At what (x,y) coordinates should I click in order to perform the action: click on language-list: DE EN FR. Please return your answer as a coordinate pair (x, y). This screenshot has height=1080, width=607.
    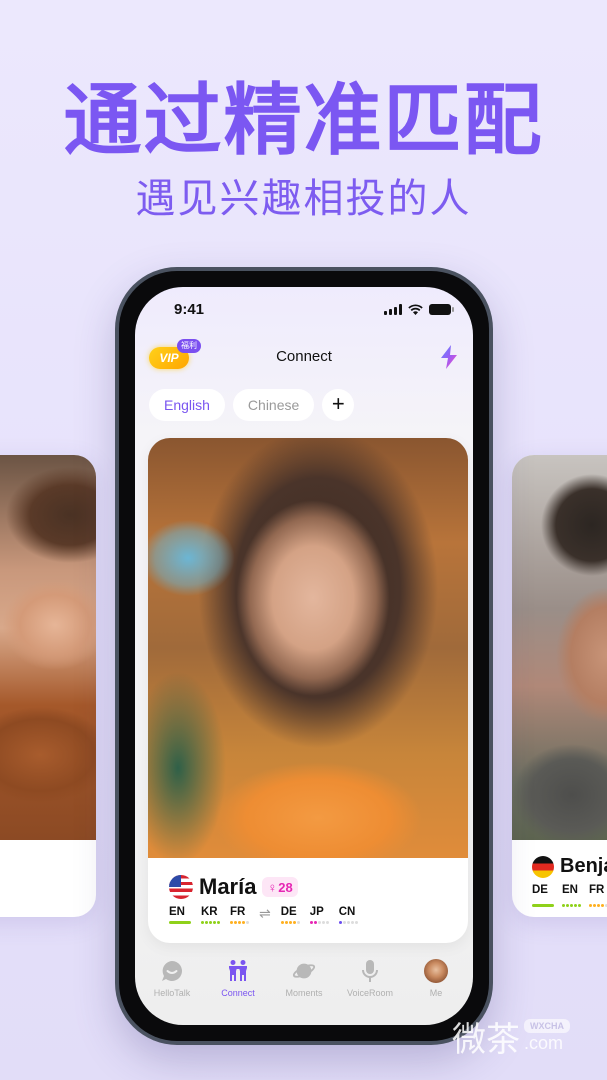
    Looking at the image, I should click on (569, 895).